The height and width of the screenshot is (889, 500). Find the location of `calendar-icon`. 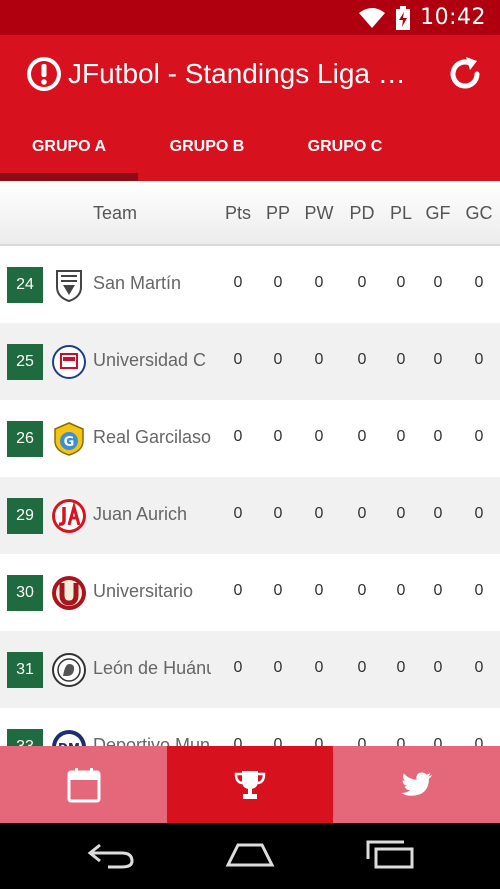

calendar-icon is located at coordinates (83, 784).